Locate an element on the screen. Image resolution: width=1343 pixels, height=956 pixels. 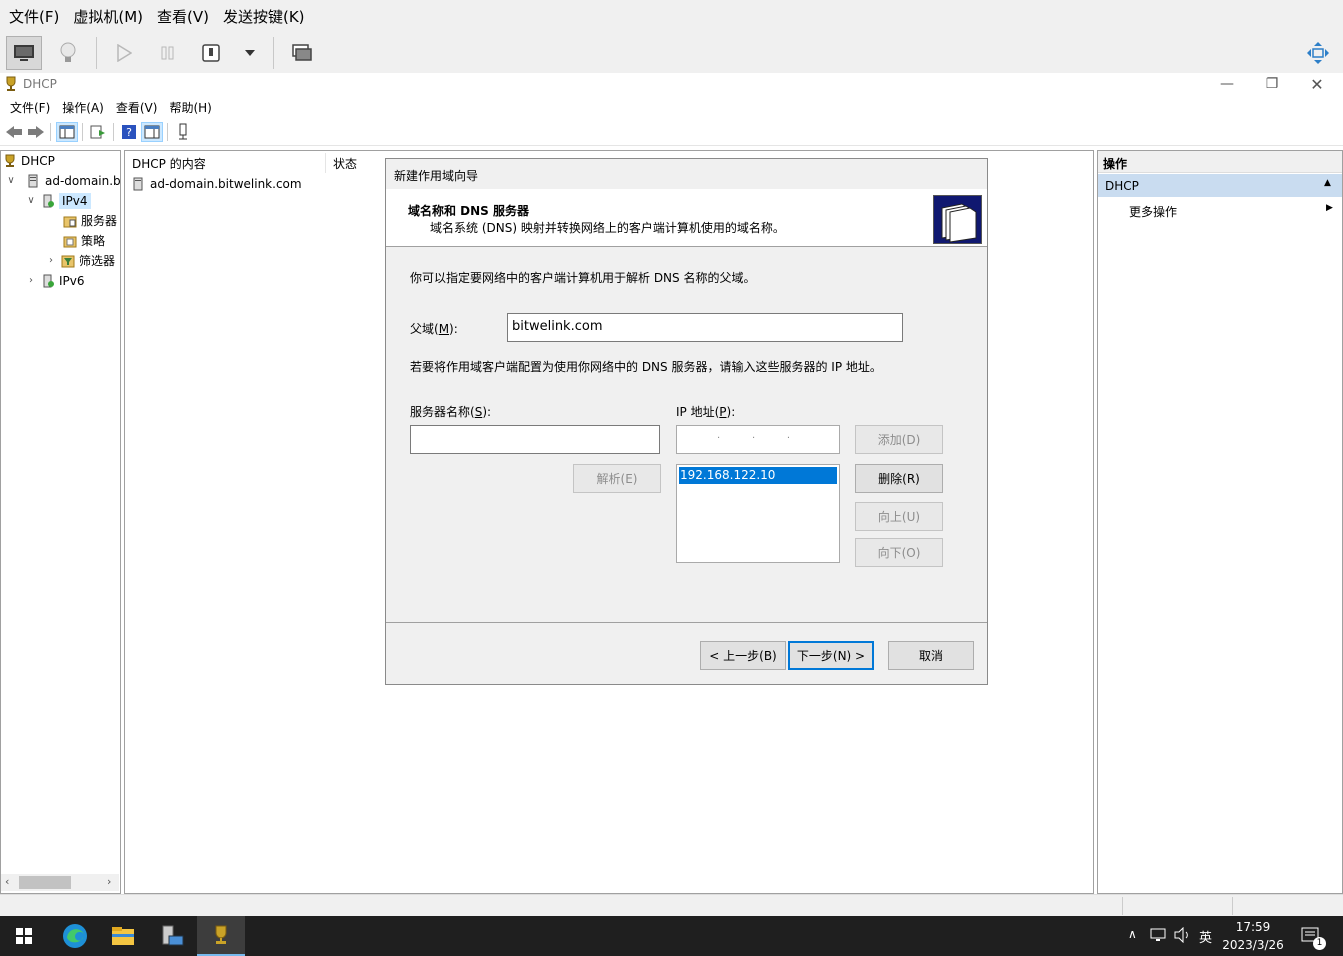
action-more-actions: 更多操作 ▶ is located at coordinates (1220, 209).